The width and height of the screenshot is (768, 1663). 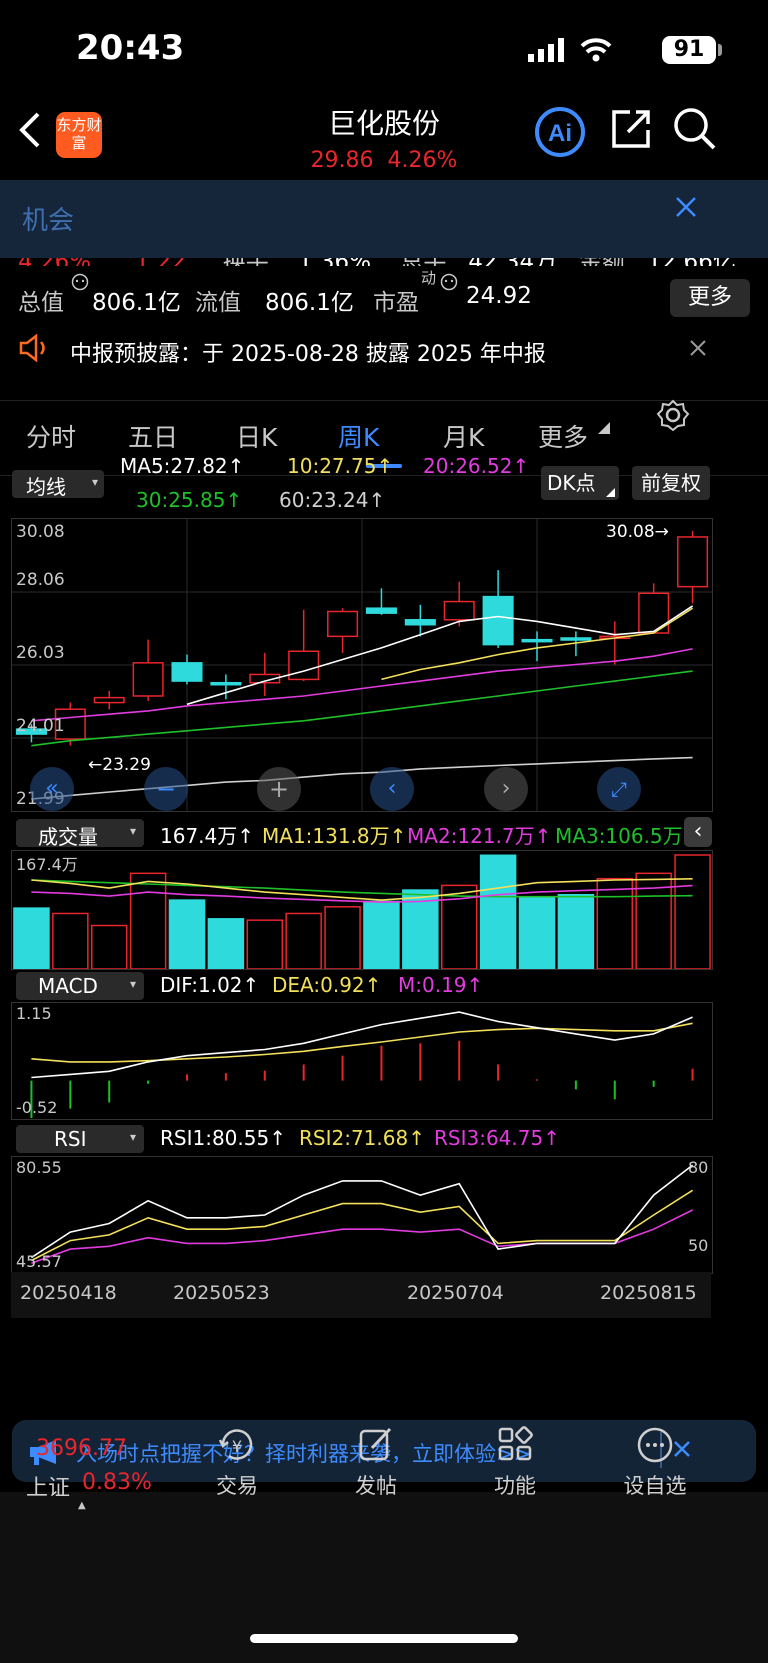 What do you see at coordinates (506, 789) in the screenshot?
I see `scroll-right-button: ›` at bounding box center [506, 789].